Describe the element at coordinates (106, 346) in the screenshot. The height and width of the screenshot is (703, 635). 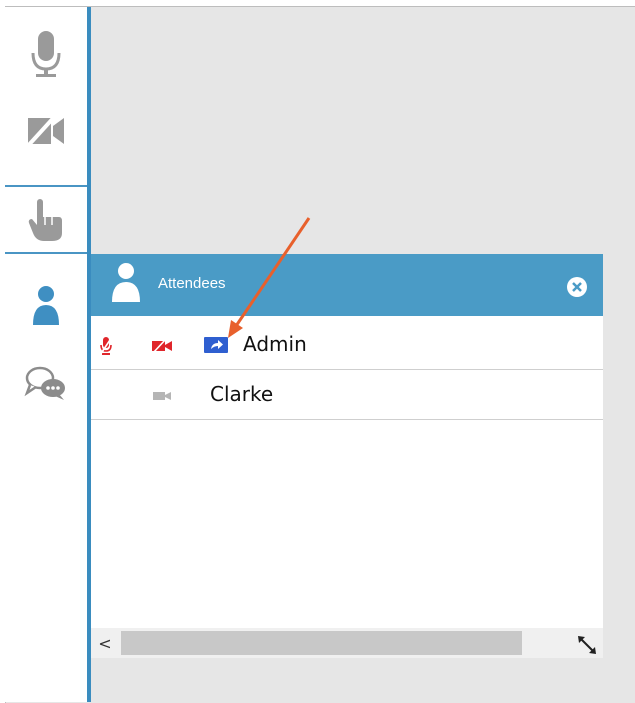
I see `mic-muted-icon` at that location.